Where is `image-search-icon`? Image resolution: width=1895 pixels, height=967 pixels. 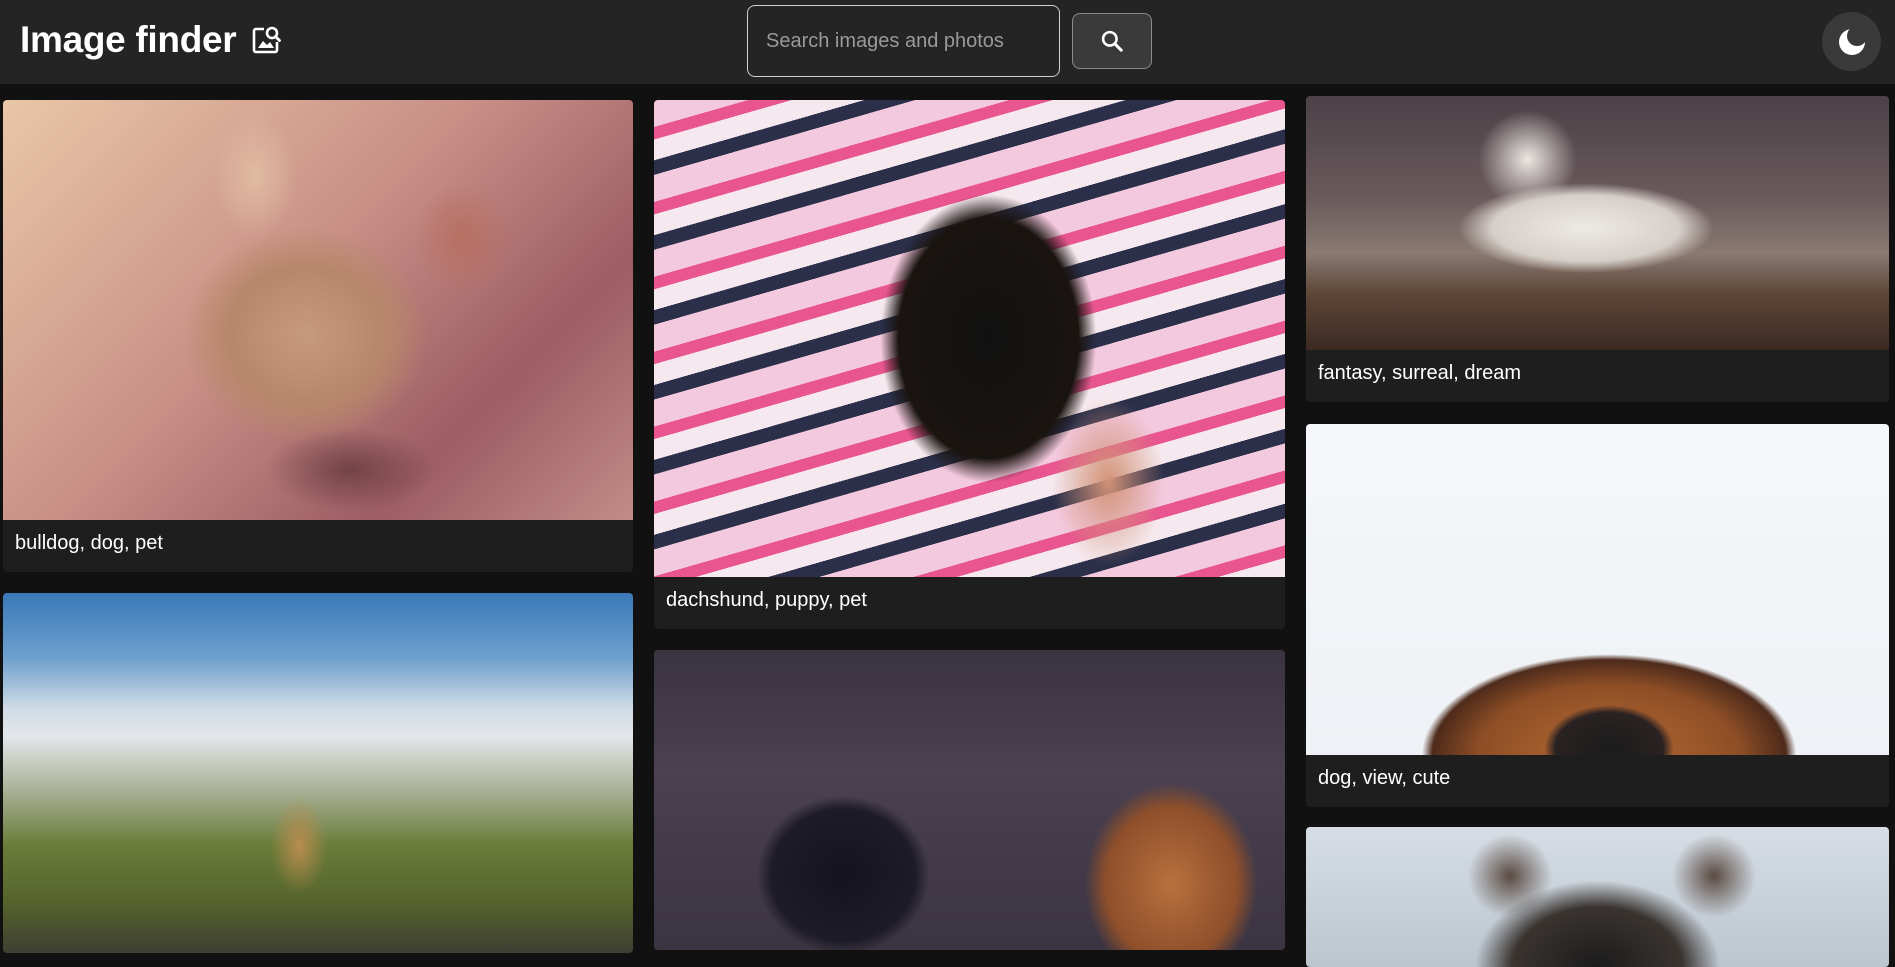 image-search-icon is located at coordinates (267, 40).